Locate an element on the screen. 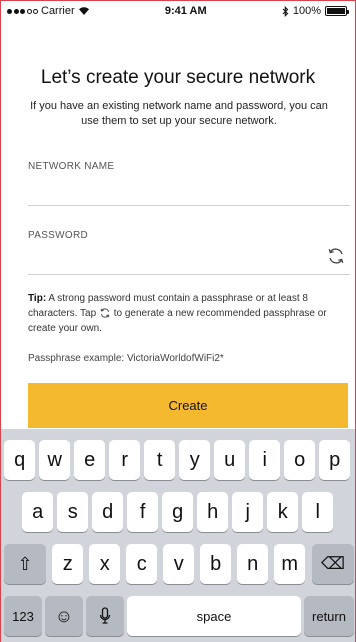 The image size is (356, 642). password-label: PASSWORD is located at coordinates (58, 235).